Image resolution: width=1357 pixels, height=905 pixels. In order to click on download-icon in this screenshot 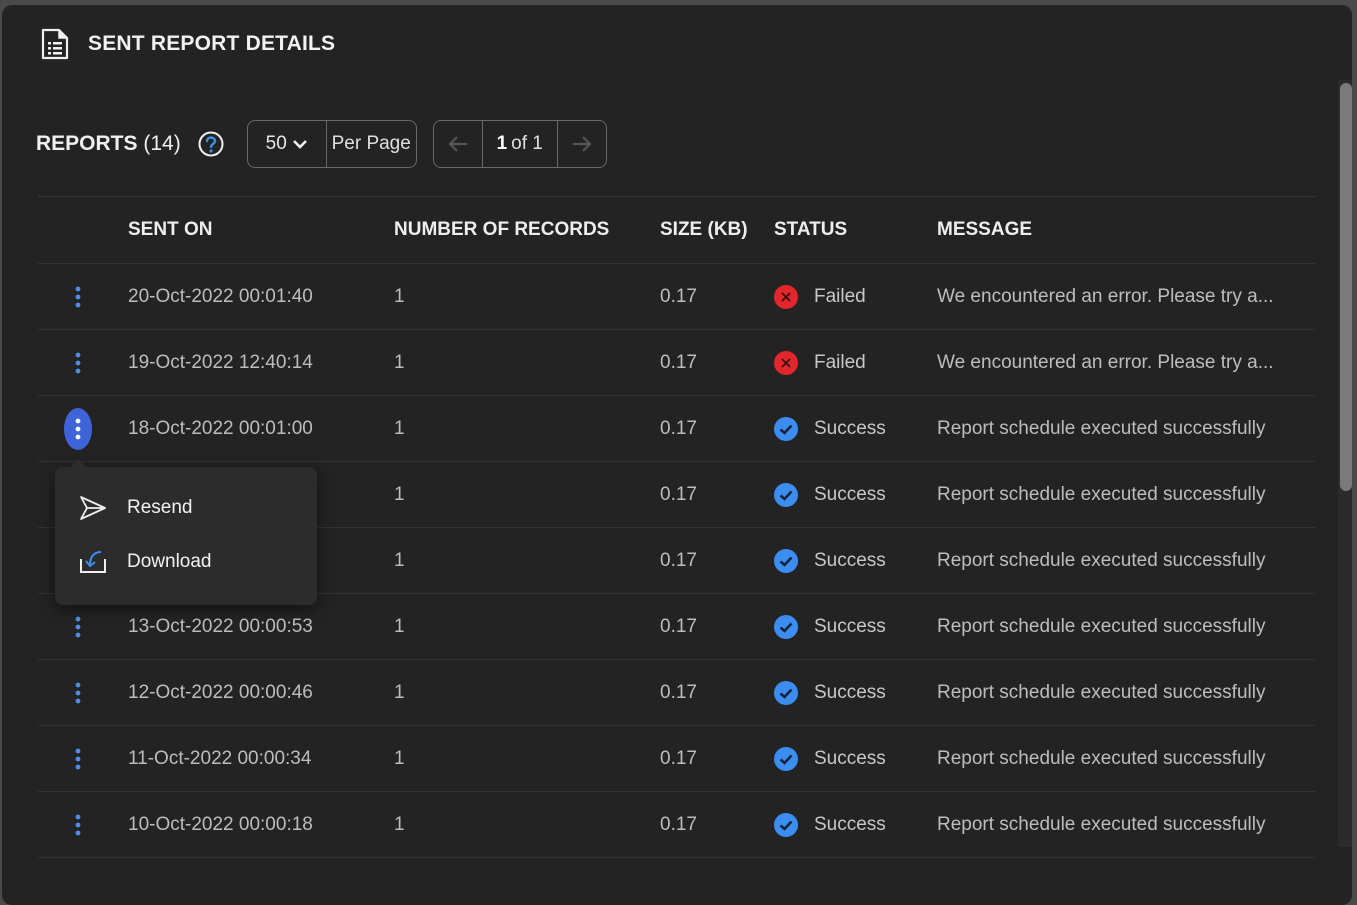, I will do `click(93, 562)`.